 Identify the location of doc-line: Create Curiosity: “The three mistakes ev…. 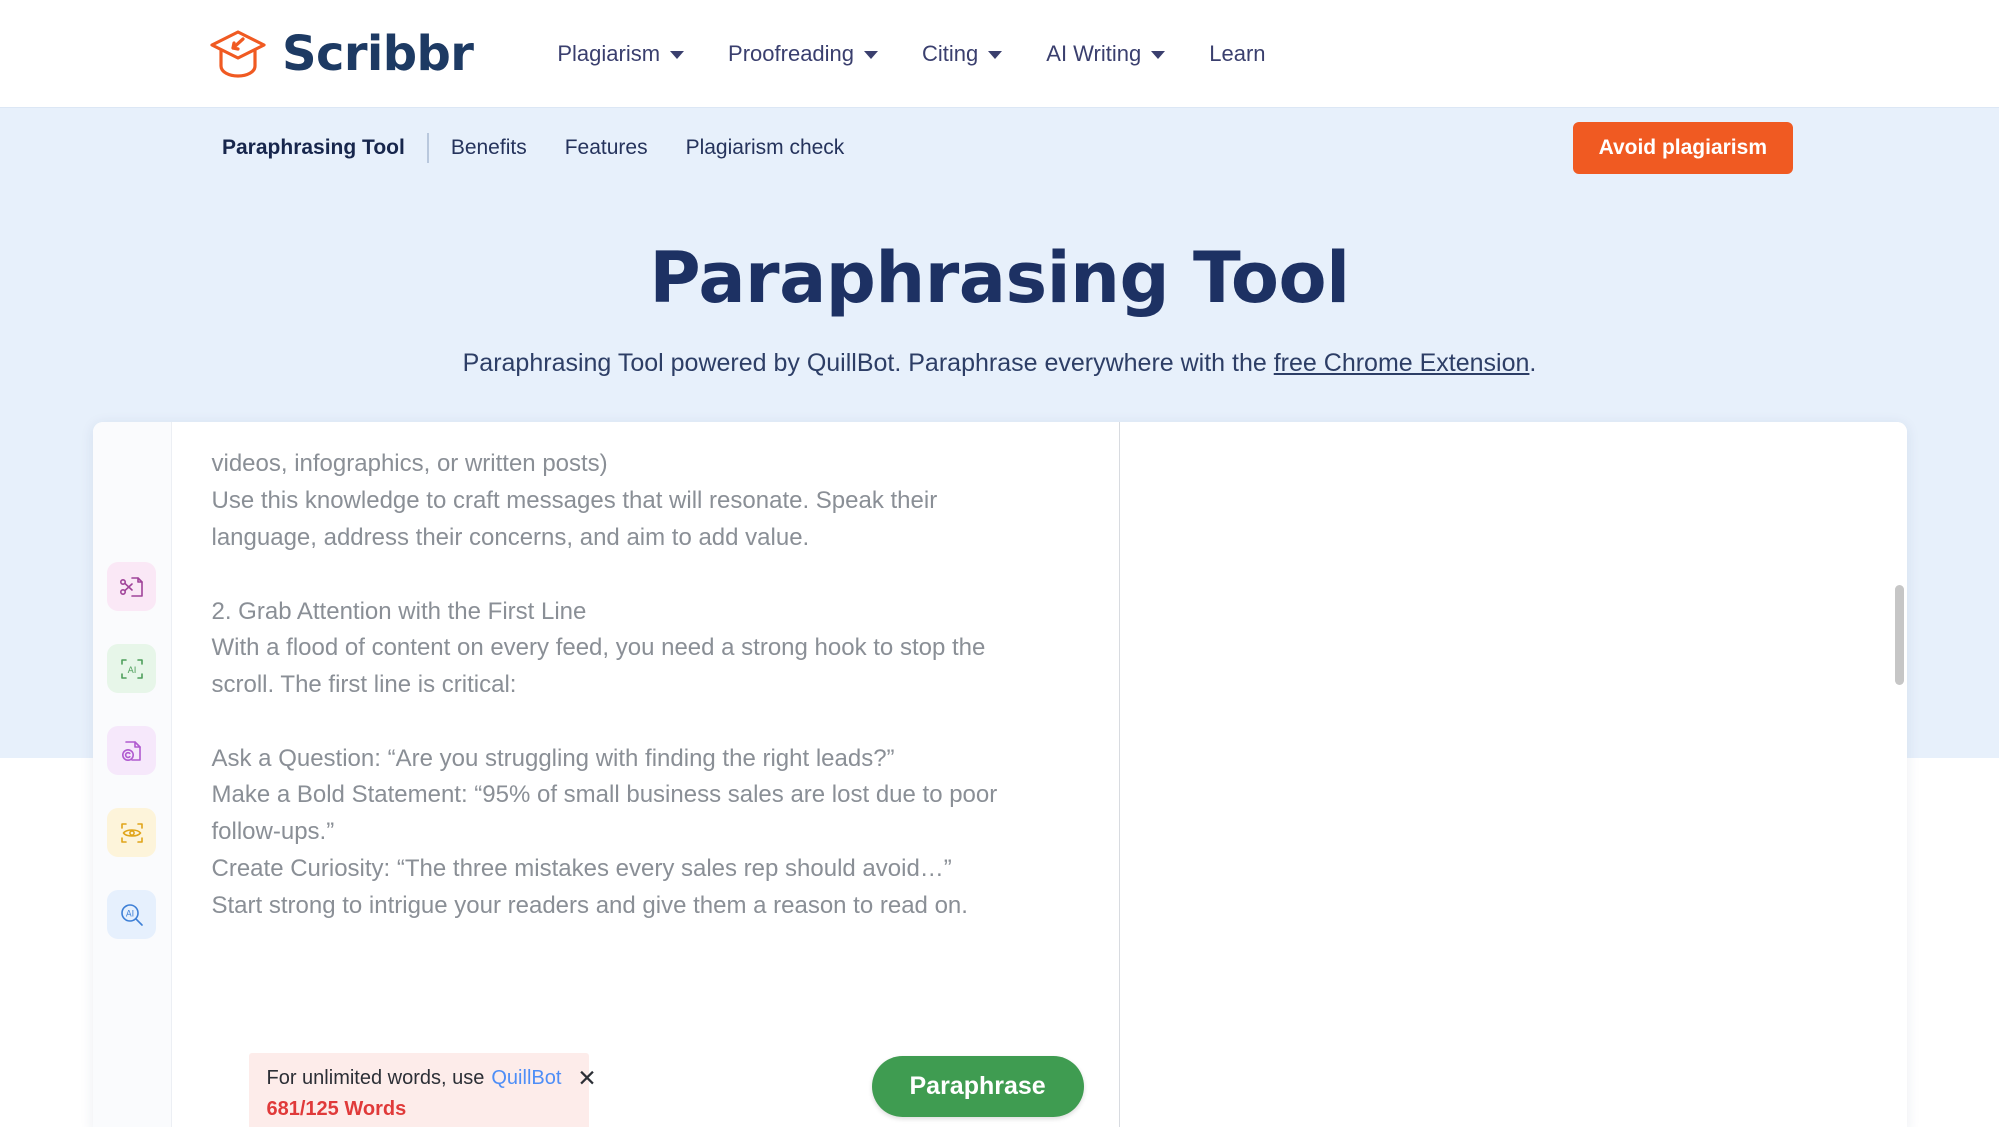
(581, 868).